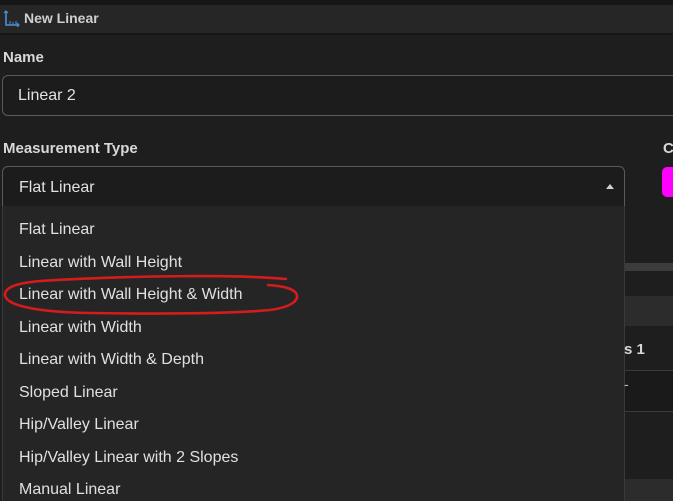 Image resolution: width=673 pixels, height=501 pixels. What do you see at coordinates (57, 187) in the screenshot?
I see `measurement-type-value: Flat Linear` at bounding box center [57, 187].